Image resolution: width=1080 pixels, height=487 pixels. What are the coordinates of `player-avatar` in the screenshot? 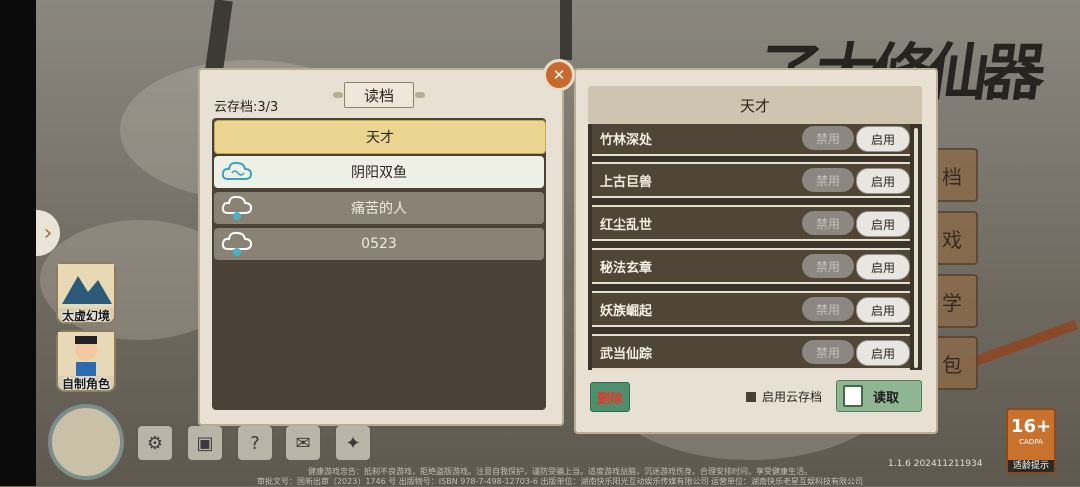 It's located at (86, 442).